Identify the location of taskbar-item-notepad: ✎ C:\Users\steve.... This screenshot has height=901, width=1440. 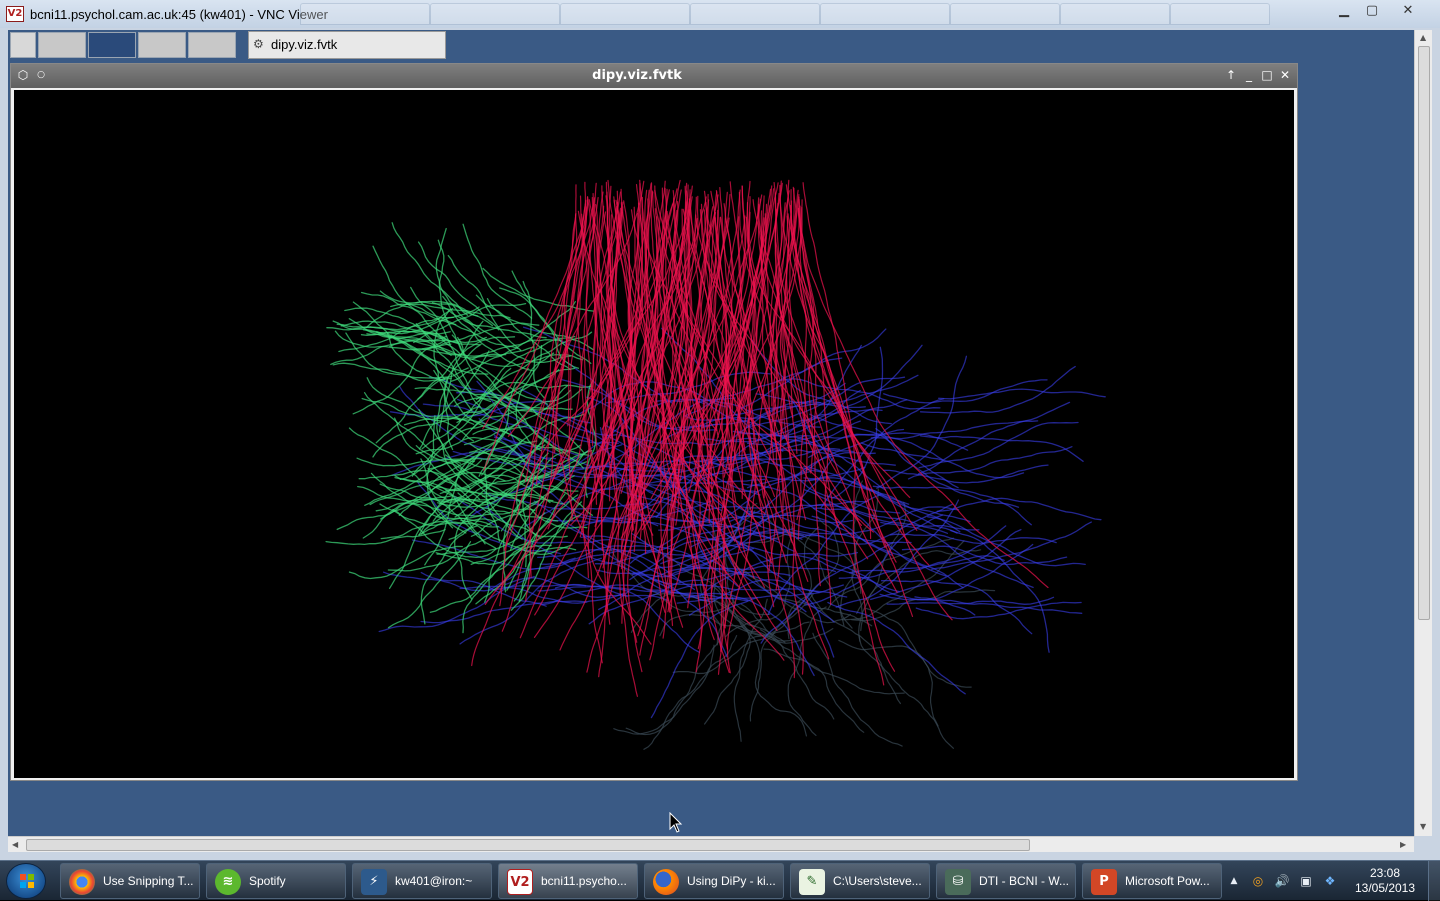
(860, 881).